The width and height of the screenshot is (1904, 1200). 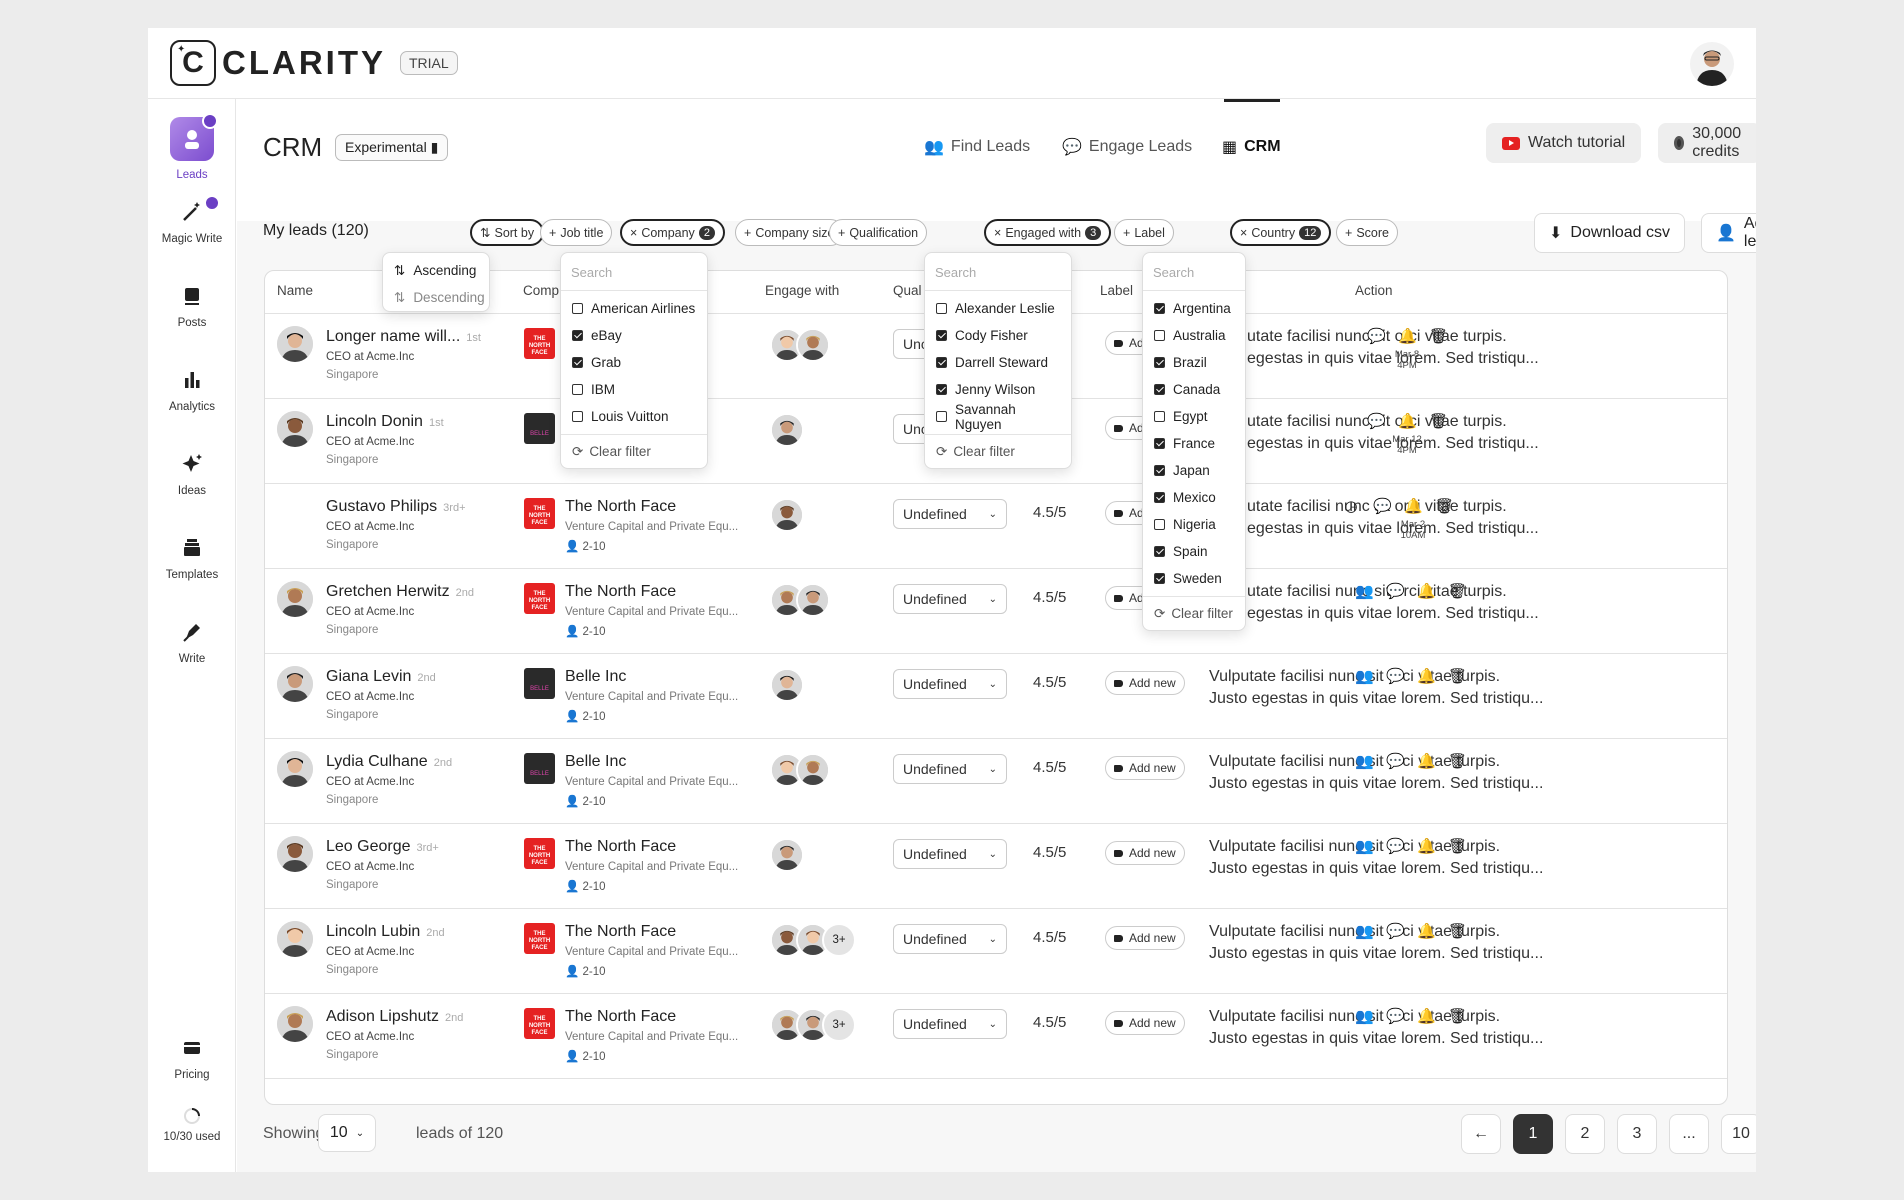 What do you see at coordinates (1194, 470) in the screenshot?
I see `country-option: Japan` at bounding box center [1194, 470].